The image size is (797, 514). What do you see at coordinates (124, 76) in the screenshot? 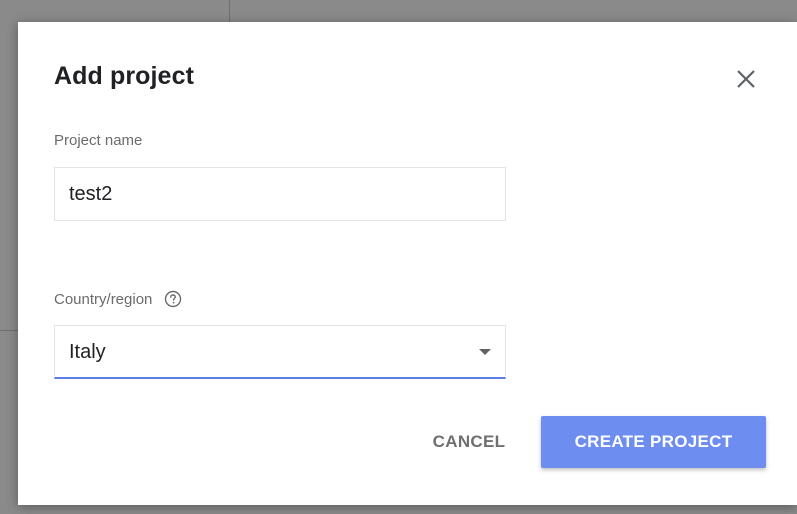
I see `dialog-title: Add project` at bounding box center [124, 76].